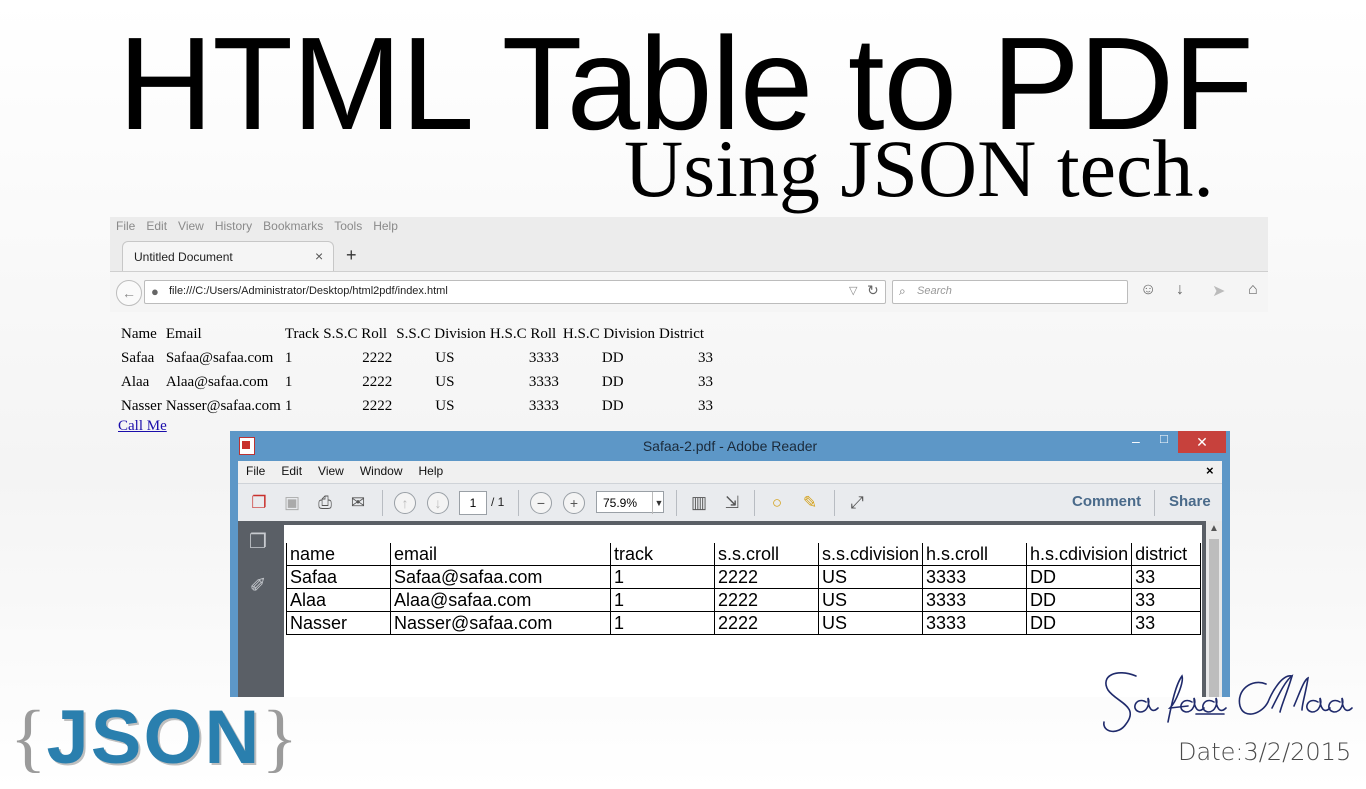 This screenshot has width=1366, height=789. Describe the element at coordinates (381, 472) in the screenshot. I see `reader-menu-window: Window` at that location.